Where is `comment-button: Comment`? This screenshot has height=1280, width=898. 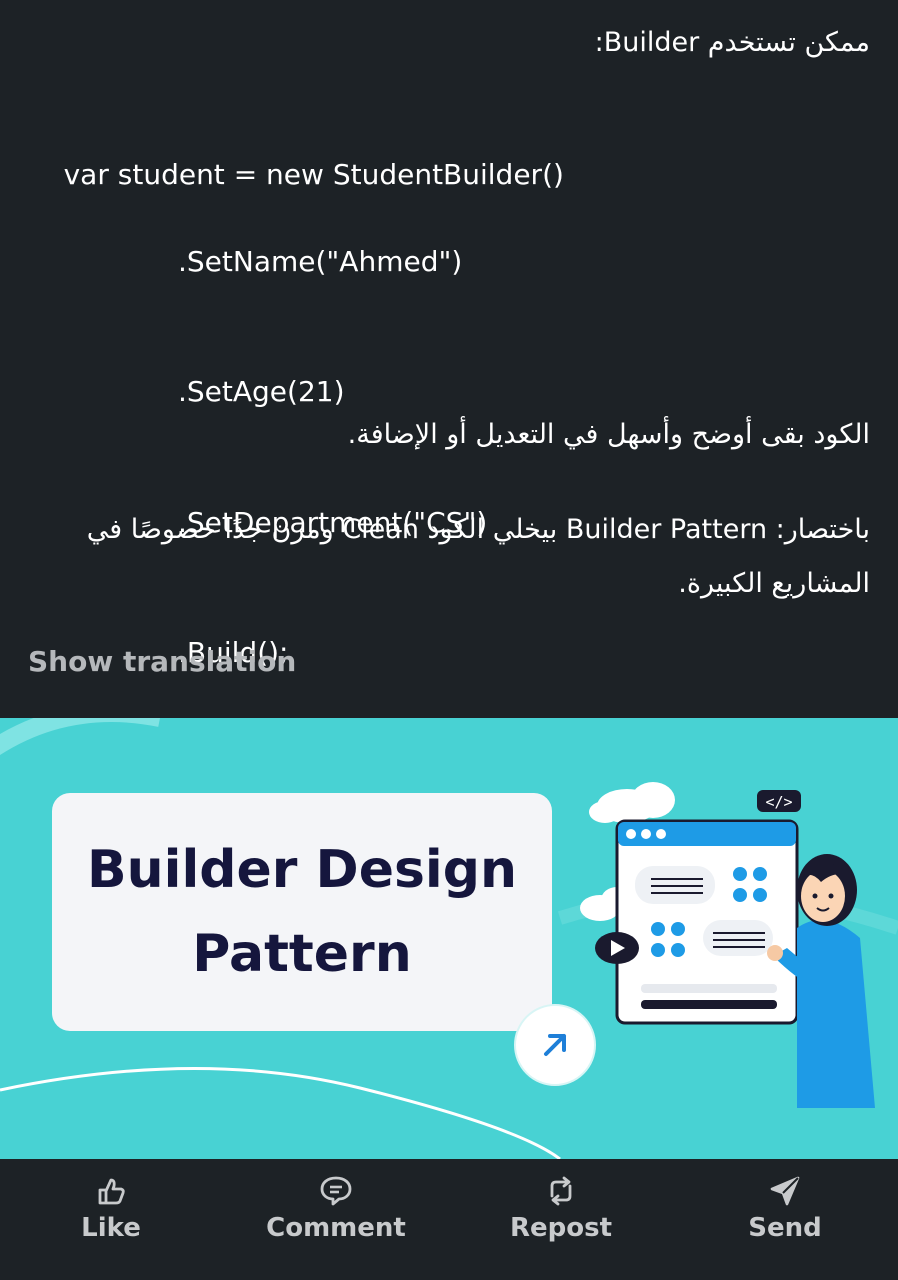 comment-button: Comment is located at coordinates (336, 1219).